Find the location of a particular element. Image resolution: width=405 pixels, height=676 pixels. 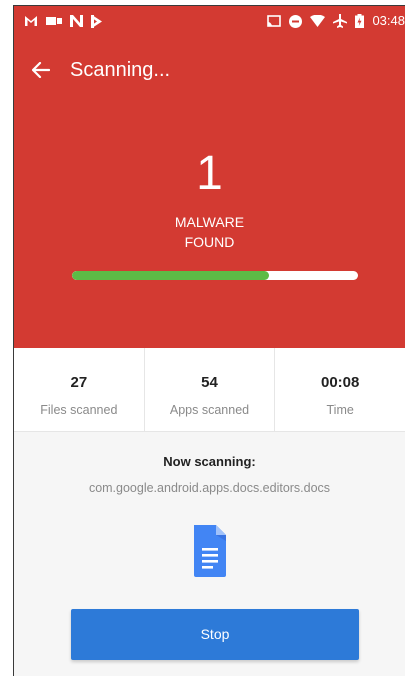

apps-scanned-label: Apps scanned is located at coordinates (209, 410).